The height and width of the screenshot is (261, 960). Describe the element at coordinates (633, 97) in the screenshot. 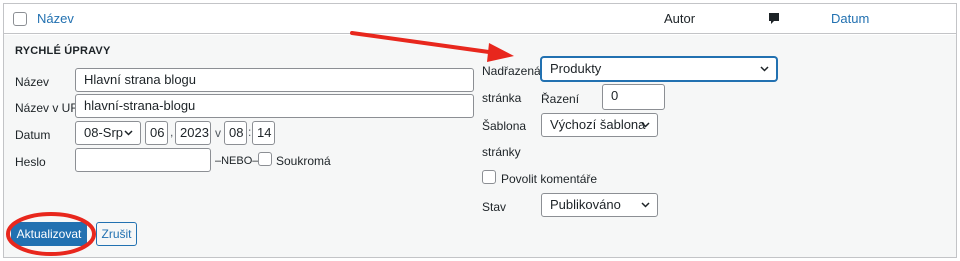

I see `order-input: 0` at that location.